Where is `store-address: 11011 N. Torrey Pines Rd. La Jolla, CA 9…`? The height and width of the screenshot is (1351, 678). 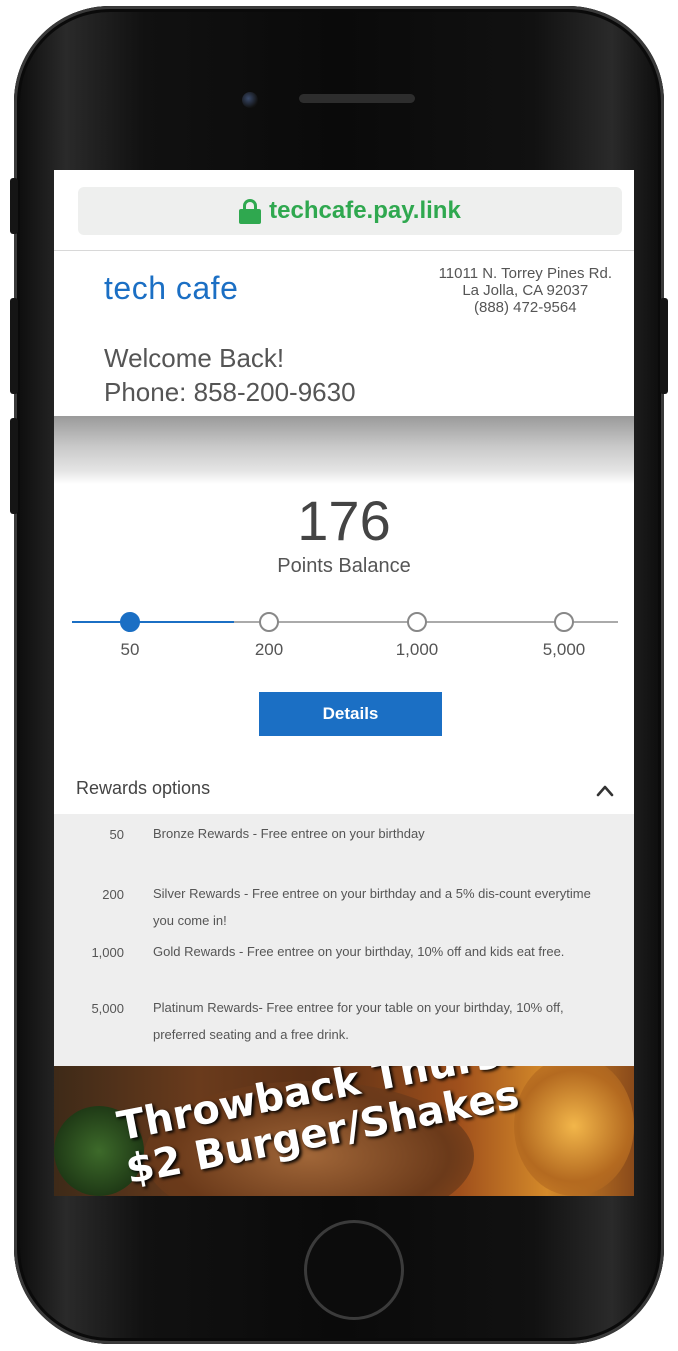
store-address: 11011 N. Torrey Pines Rd. La Jolla, CA 9… is located at coordinates (525, 290).